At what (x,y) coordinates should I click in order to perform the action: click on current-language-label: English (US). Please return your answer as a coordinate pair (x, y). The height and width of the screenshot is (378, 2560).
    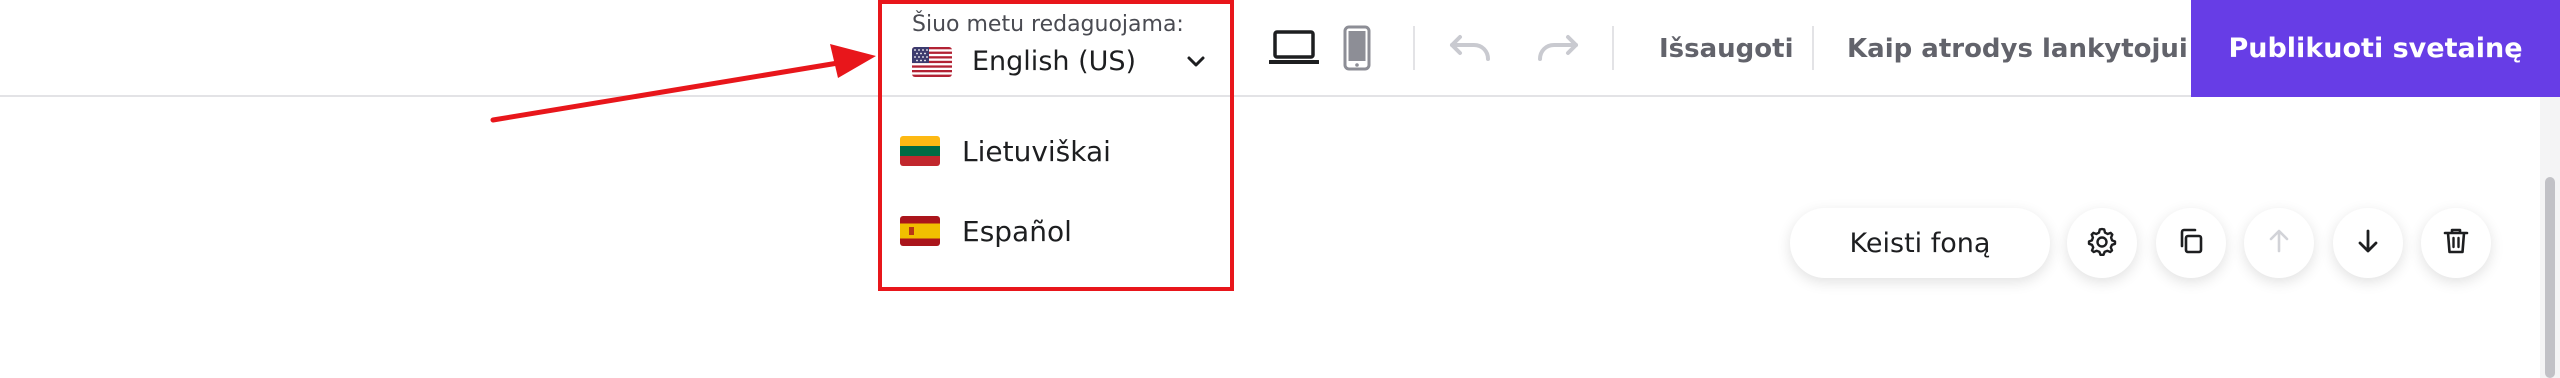
    Looking at the image, I should click on (1054, 61).